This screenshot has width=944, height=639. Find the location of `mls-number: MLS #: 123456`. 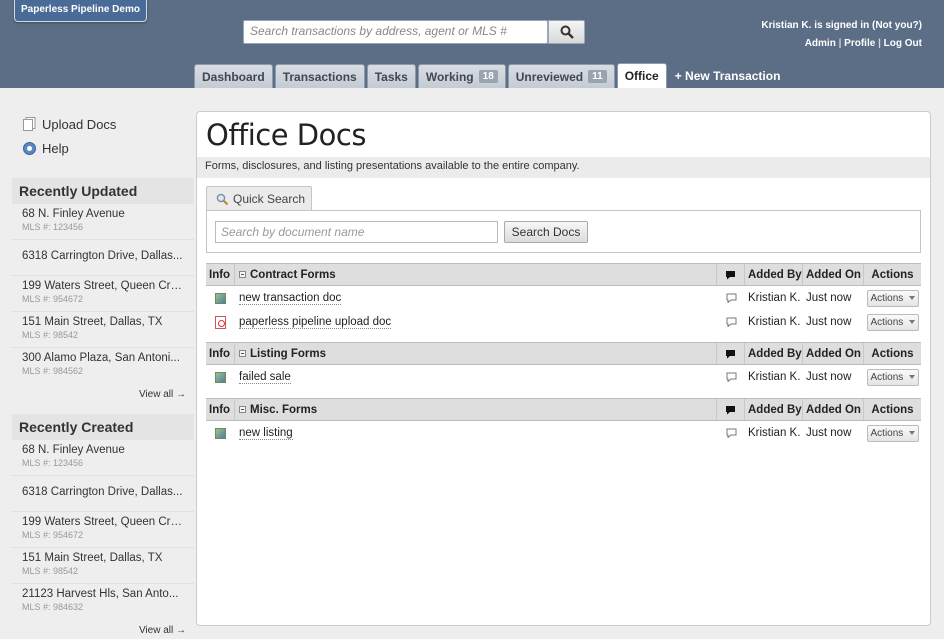

mls-number: MLS #: 123456 is located at coordinates (53, 227).